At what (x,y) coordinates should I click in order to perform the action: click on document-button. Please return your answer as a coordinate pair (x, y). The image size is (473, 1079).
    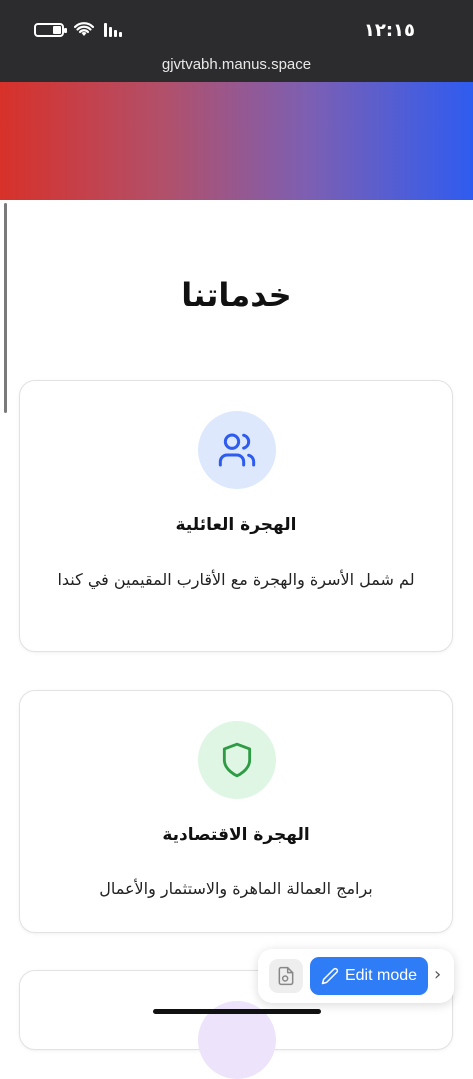
    Looking at the image, I should click on (286, 976).